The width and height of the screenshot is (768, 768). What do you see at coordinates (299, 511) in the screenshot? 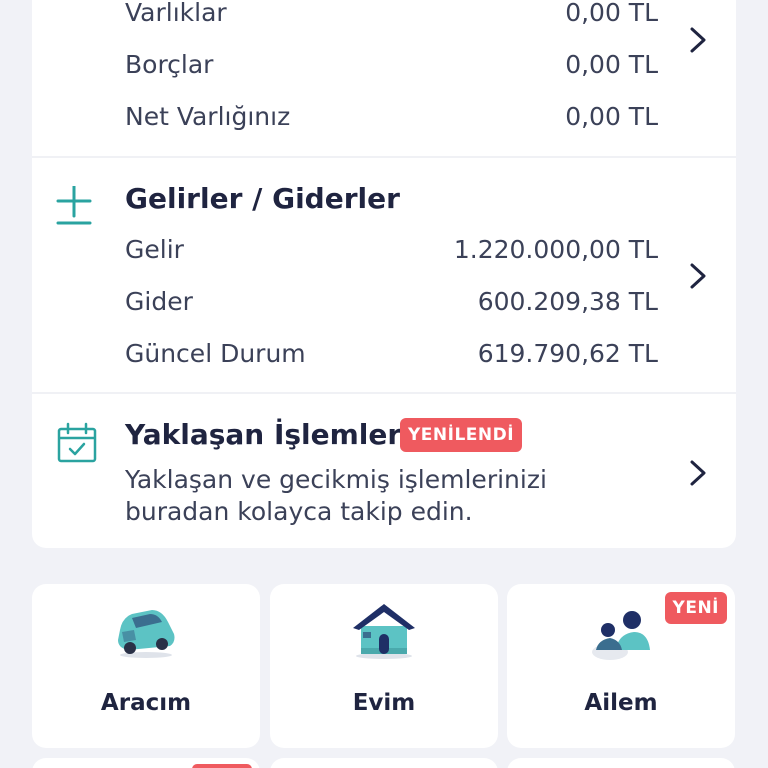
I see `upcoming-description-line2: buradan kolayca takip edin.` at bounding box center [299, 511].